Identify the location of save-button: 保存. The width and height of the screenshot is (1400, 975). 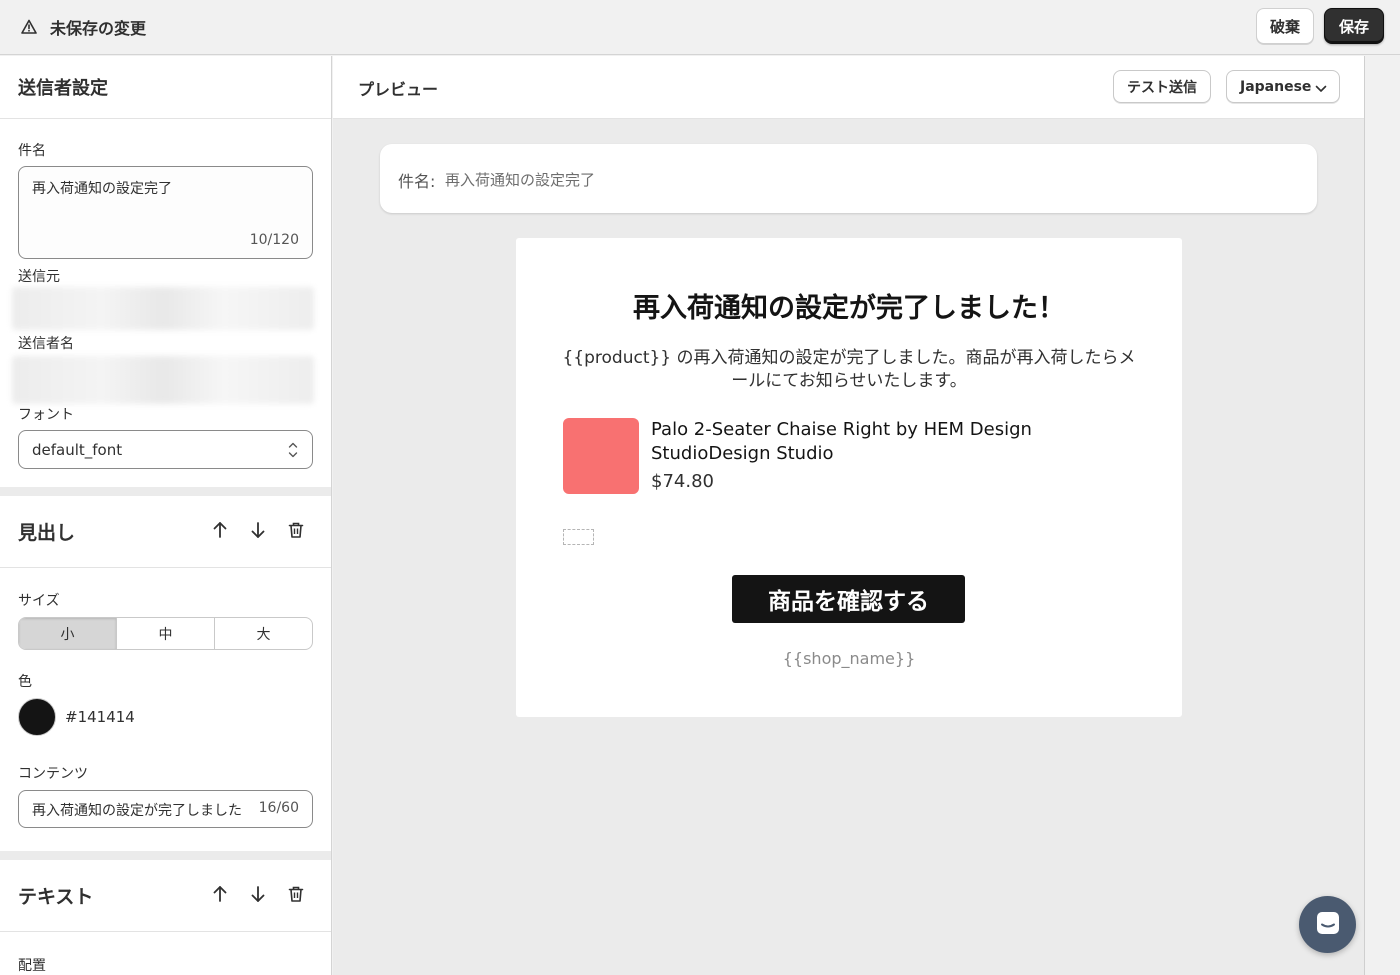
(1353, 26).